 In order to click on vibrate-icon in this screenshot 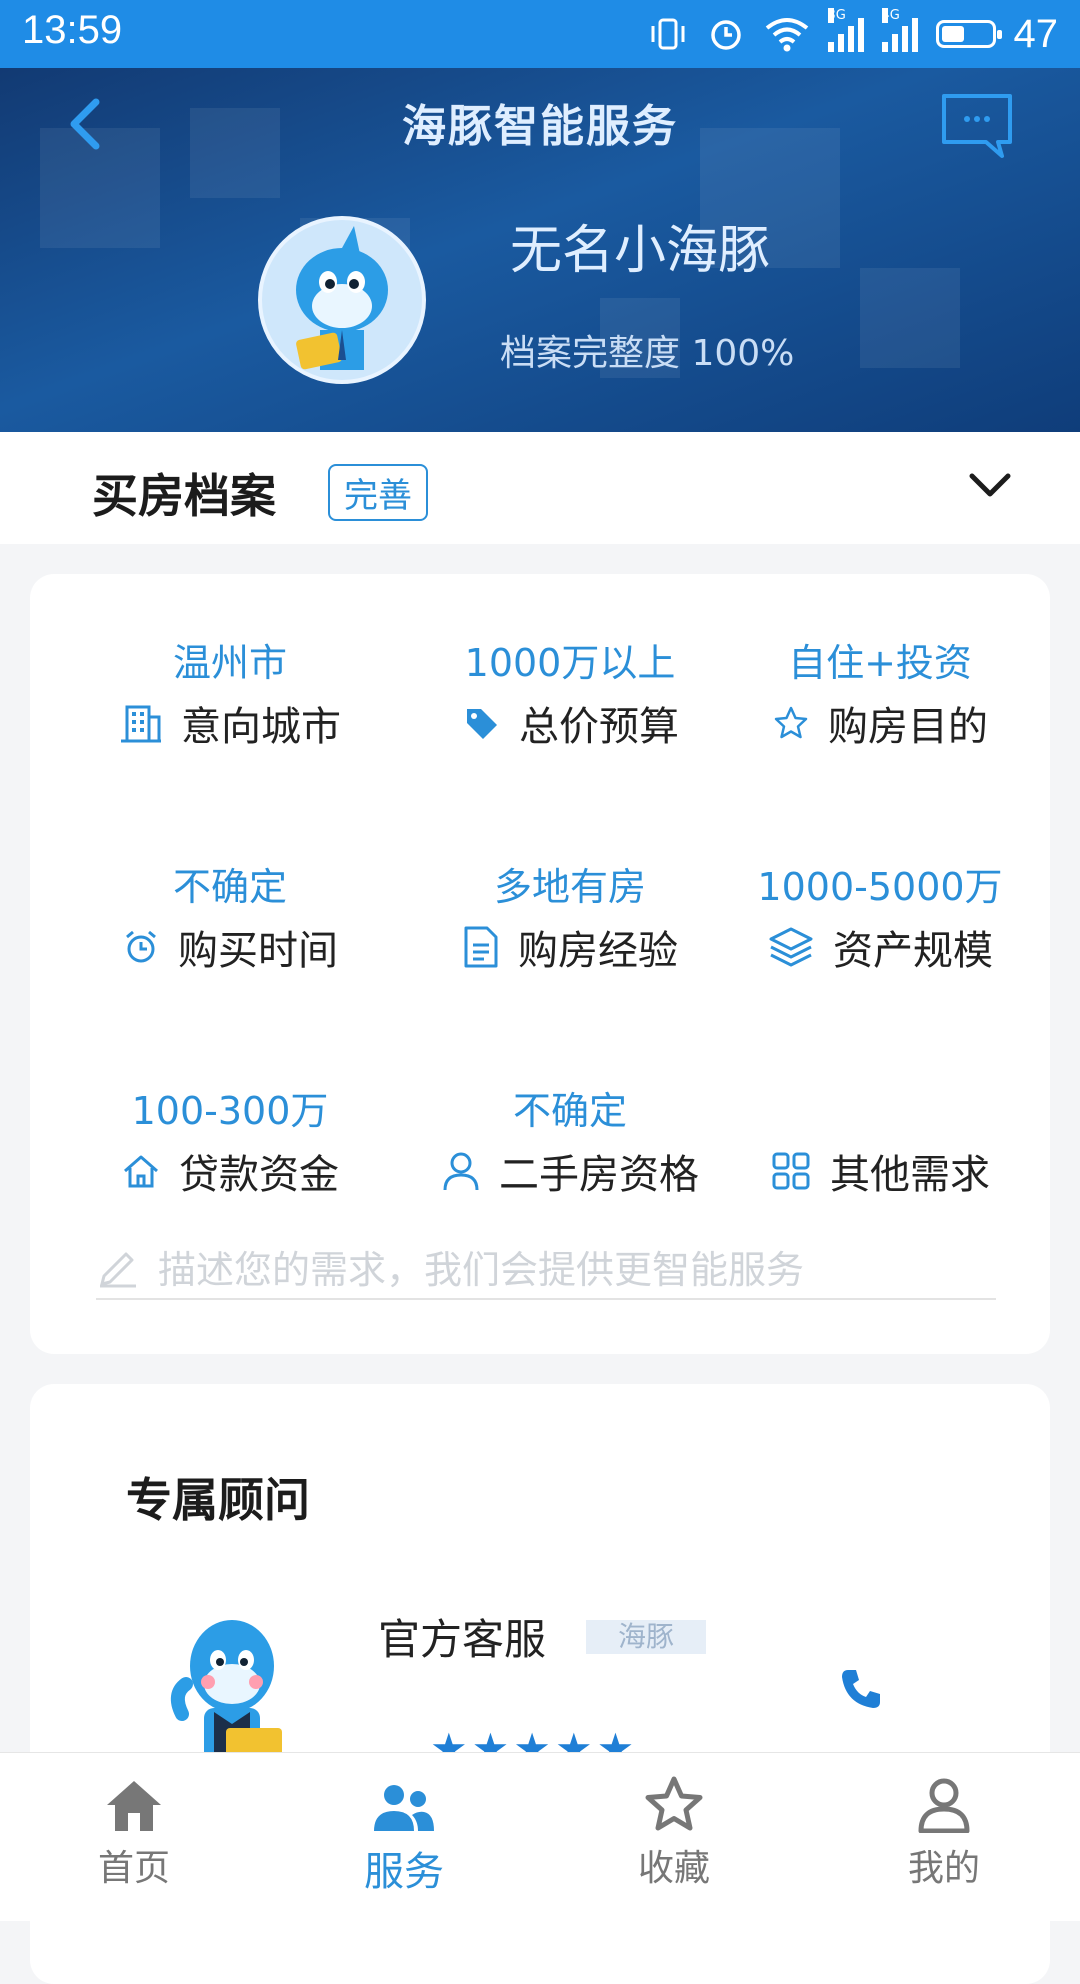, I will do `click(667, 34)`.